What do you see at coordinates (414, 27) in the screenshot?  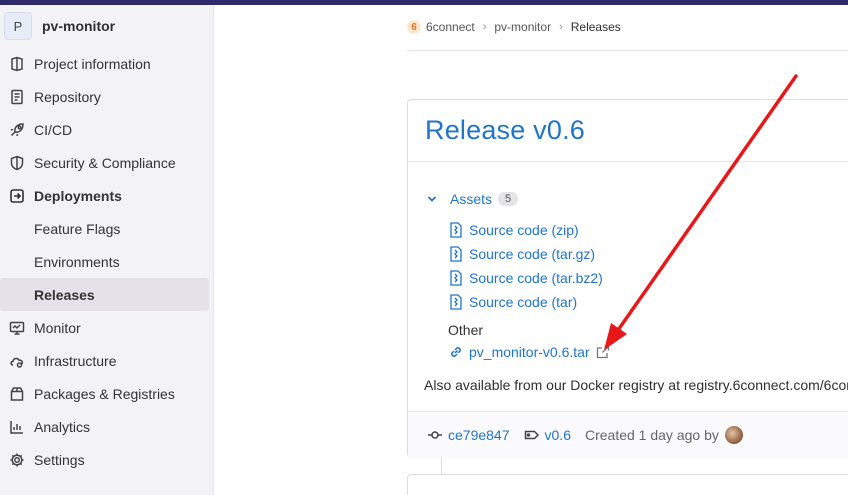 I see `group-logo-icon: 6` at bounding box center [414, 27].